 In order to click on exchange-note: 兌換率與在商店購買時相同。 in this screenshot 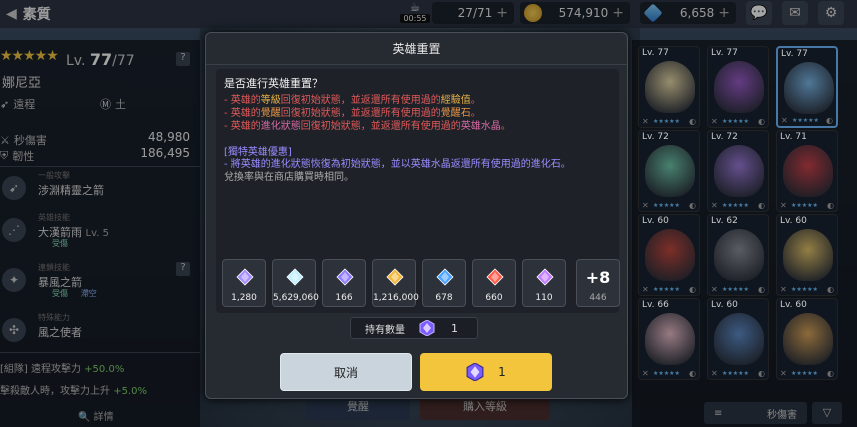, I will do `click(289, 177)`.